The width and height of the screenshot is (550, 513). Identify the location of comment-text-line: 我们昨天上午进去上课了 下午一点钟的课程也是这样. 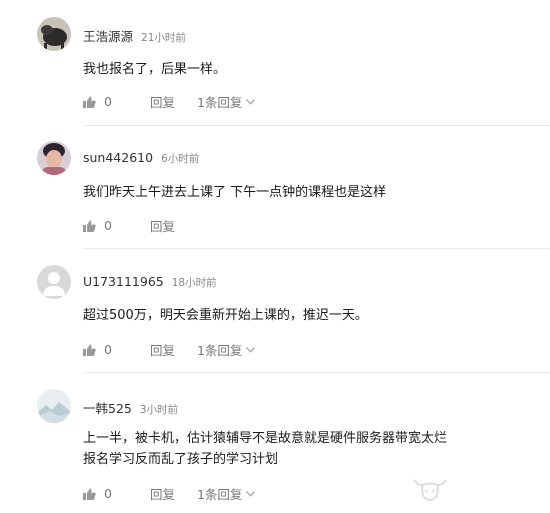
(235, 192).